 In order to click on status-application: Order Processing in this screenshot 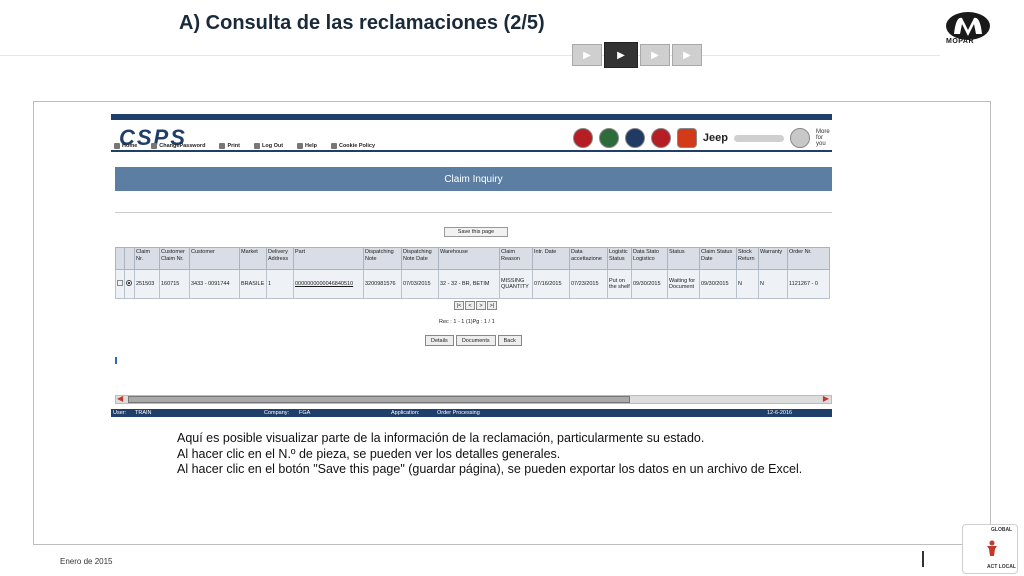, I will do `click(458, 413)`.